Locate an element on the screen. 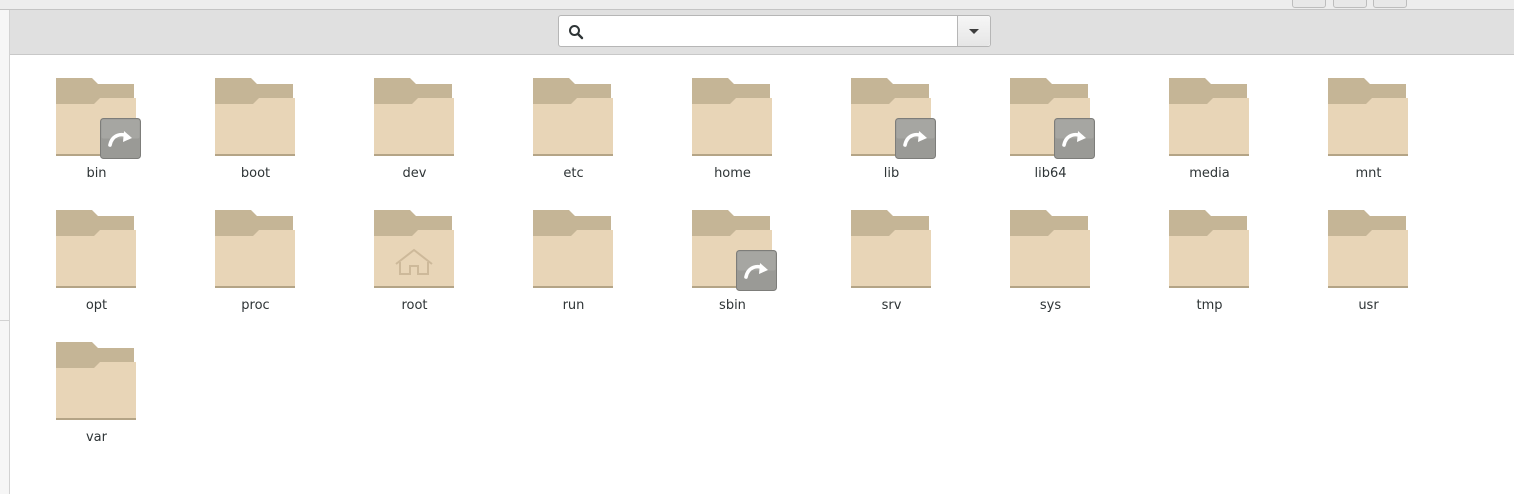 The image size is (1514, 494). folder-label: dev is located at coordinates (414, 173).